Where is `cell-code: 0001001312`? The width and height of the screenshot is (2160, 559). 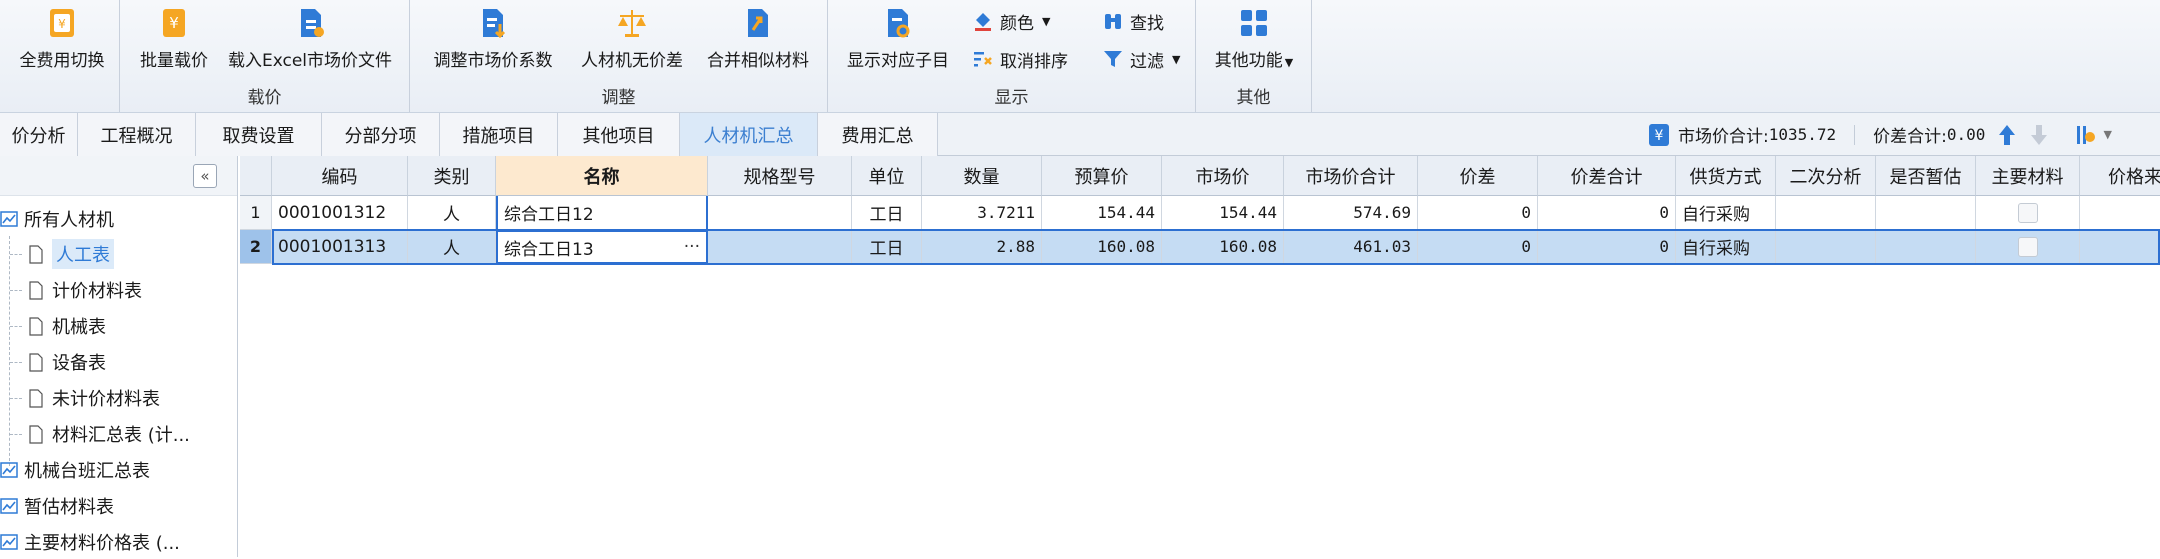
cell-code: 0001001312 is located at coordinates (340, 213).